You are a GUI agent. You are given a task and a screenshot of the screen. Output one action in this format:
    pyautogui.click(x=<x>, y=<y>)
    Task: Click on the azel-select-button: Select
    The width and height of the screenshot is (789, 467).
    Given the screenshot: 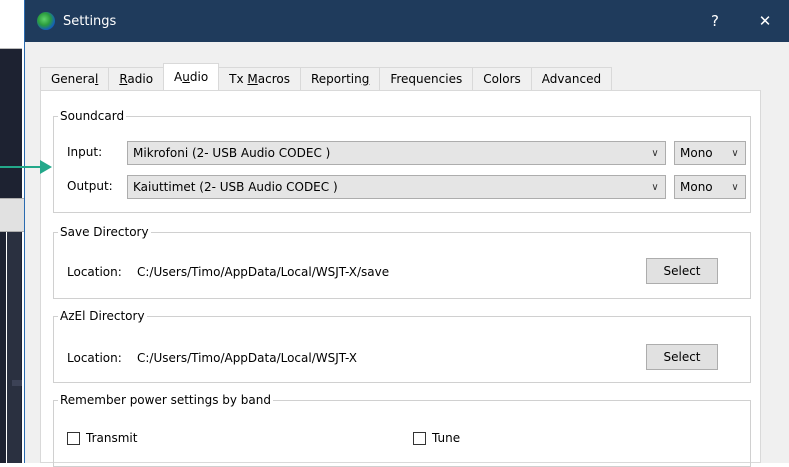 What is the action you would take?
    pyautogui.click(x=682, y=357)
    